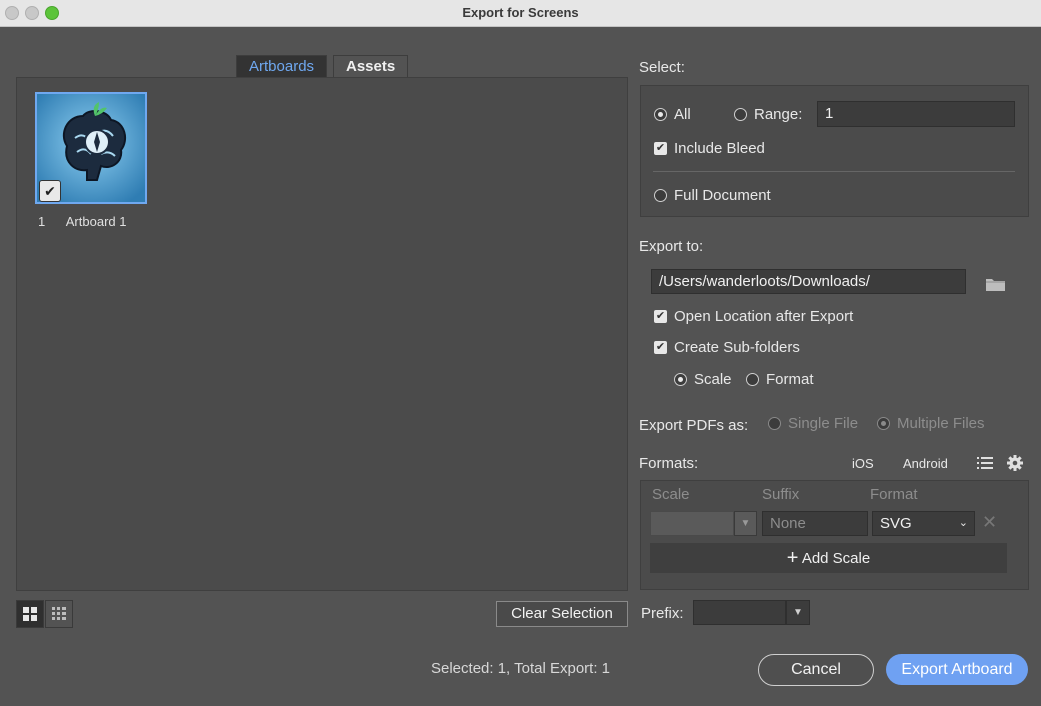 The image size is (1041, 706). I want to click on open-location-label: Open Location after Export, so click(764, 316).